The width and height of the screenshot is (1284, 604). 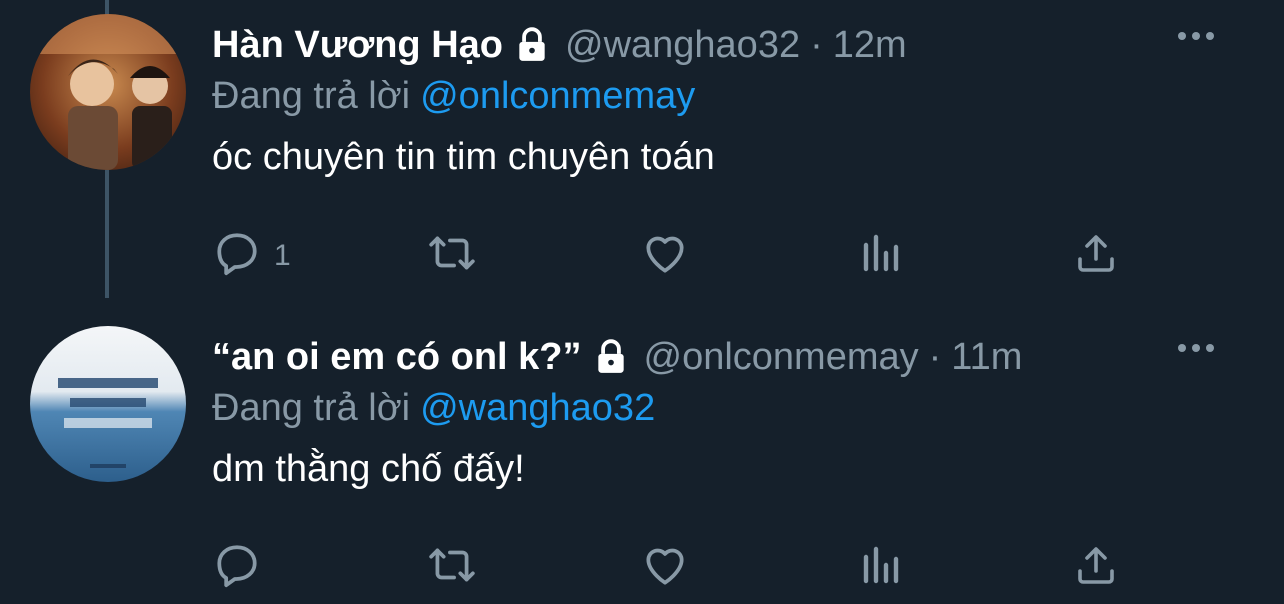 What do you see at coordinates (282, 255) in the screenshot?
I see `reply-count: 1` at bounding box center [282, 255].